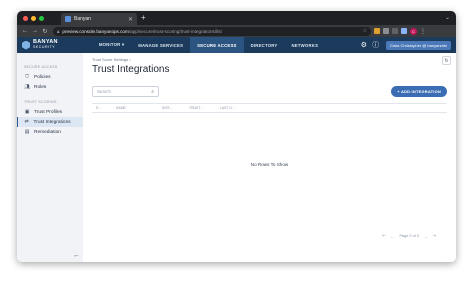 The height and width of the screenshot is (285, 474). I want to click on profile-icon: ▣, so click(27, 112).